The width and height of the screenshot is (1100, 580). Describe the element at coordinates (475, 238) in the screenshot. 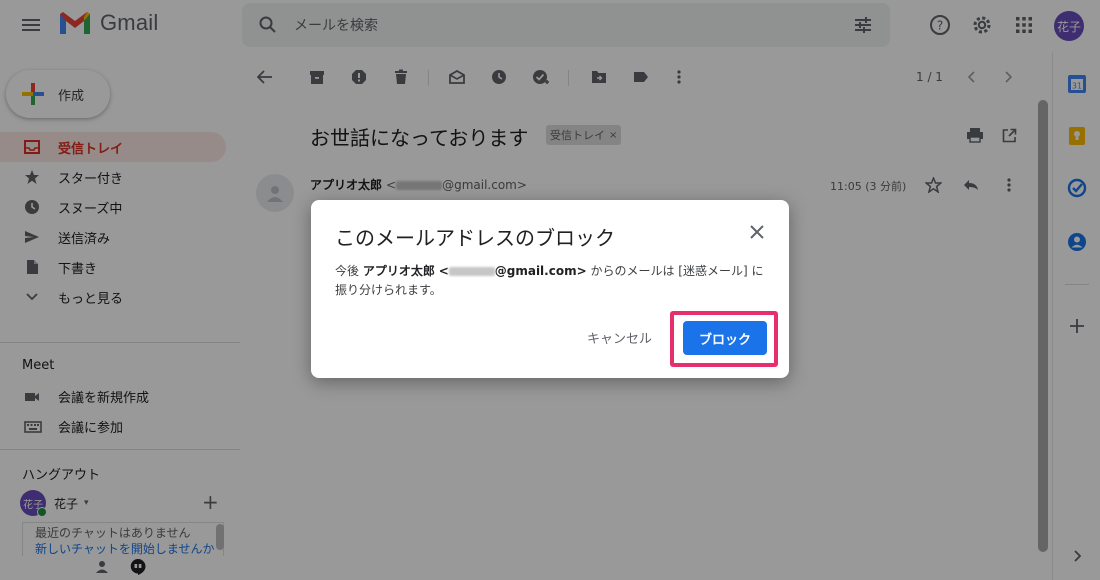

I see `dialog-title: このメールアドレスのブロック` at that location.